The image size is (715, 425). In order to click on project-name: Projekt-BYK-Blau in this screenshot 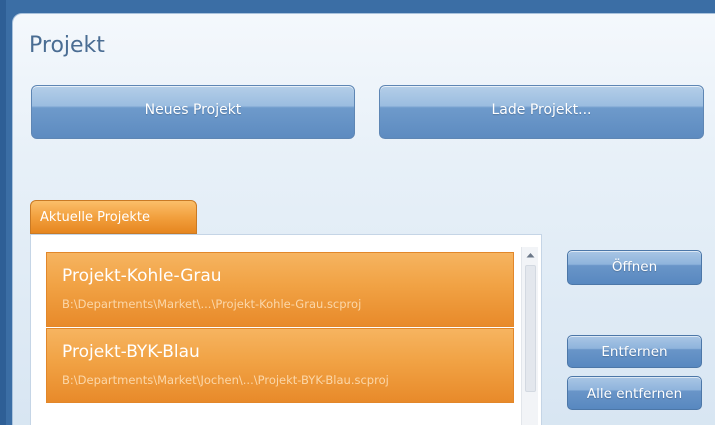, I will do `click(131, 352)`.